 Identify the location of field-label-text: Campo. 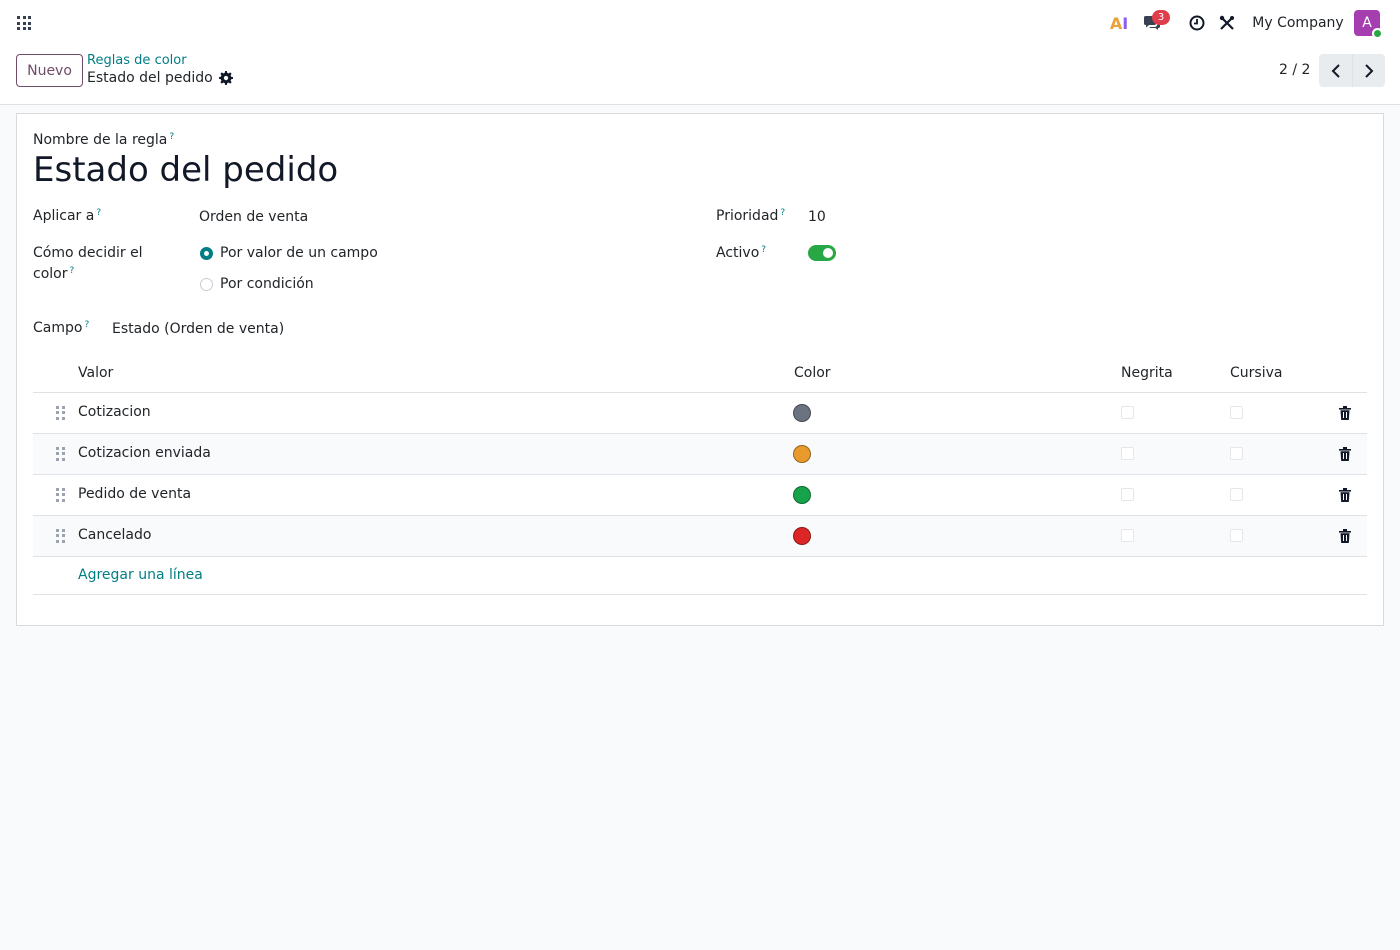
(58, 328).